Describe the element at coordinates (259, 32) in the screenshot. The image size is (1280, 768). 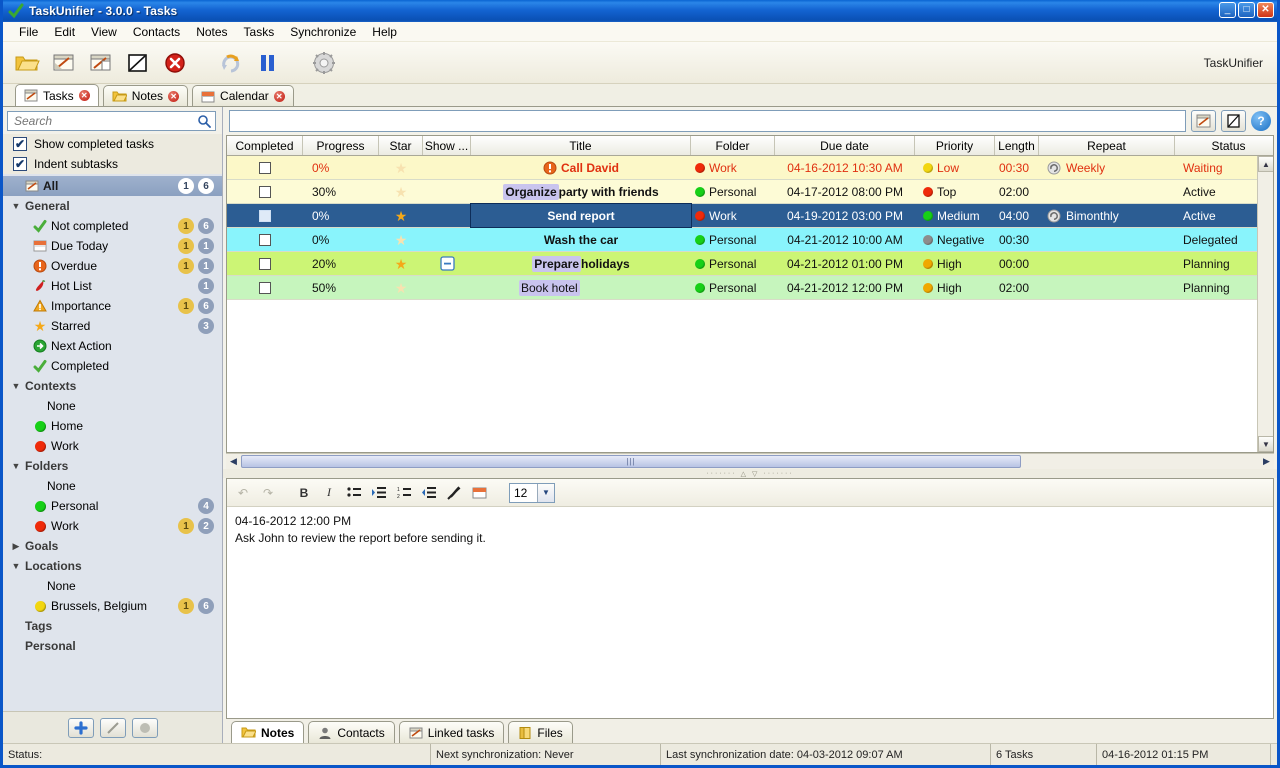
I see `menu-item-tasks: Tasks` at that location.